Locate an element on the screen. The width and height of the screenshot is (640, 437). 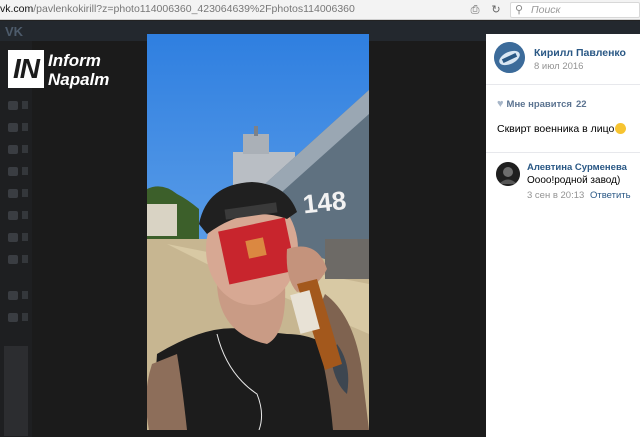
author-name: Кирилл Павленко is located at coordinates (580, 53).